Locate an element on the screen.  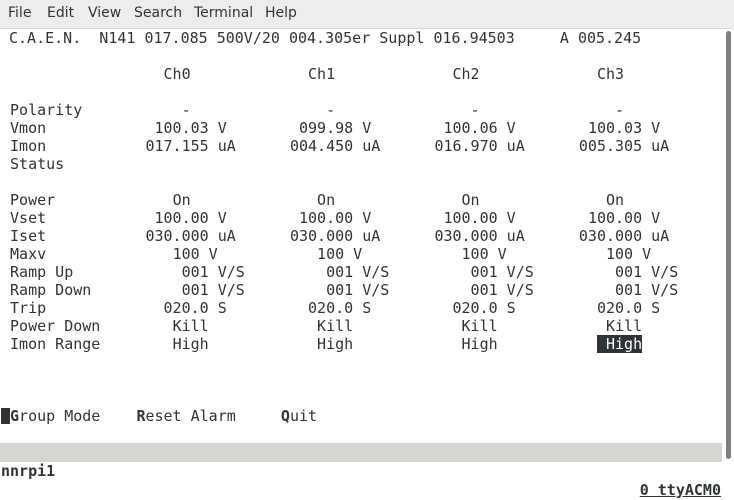
param-row-vset: Vset 100.00 V 100.00 V 100.00 V 100.00 V is located at coordinates (361, 218).